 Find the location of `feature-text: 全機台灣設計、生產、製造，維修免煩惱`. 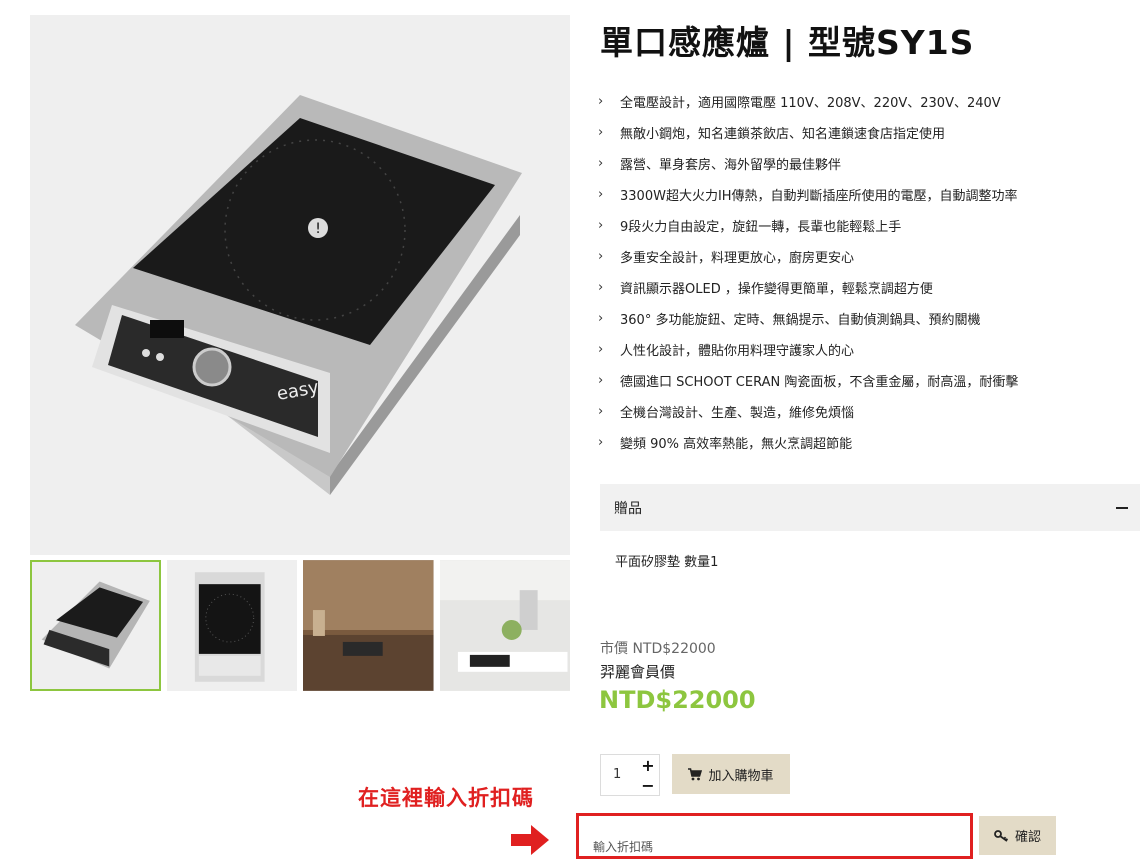

feature-text: 全機台灣設計、生產、製造，維修免煩惱 is located at coordinates (737, 413).